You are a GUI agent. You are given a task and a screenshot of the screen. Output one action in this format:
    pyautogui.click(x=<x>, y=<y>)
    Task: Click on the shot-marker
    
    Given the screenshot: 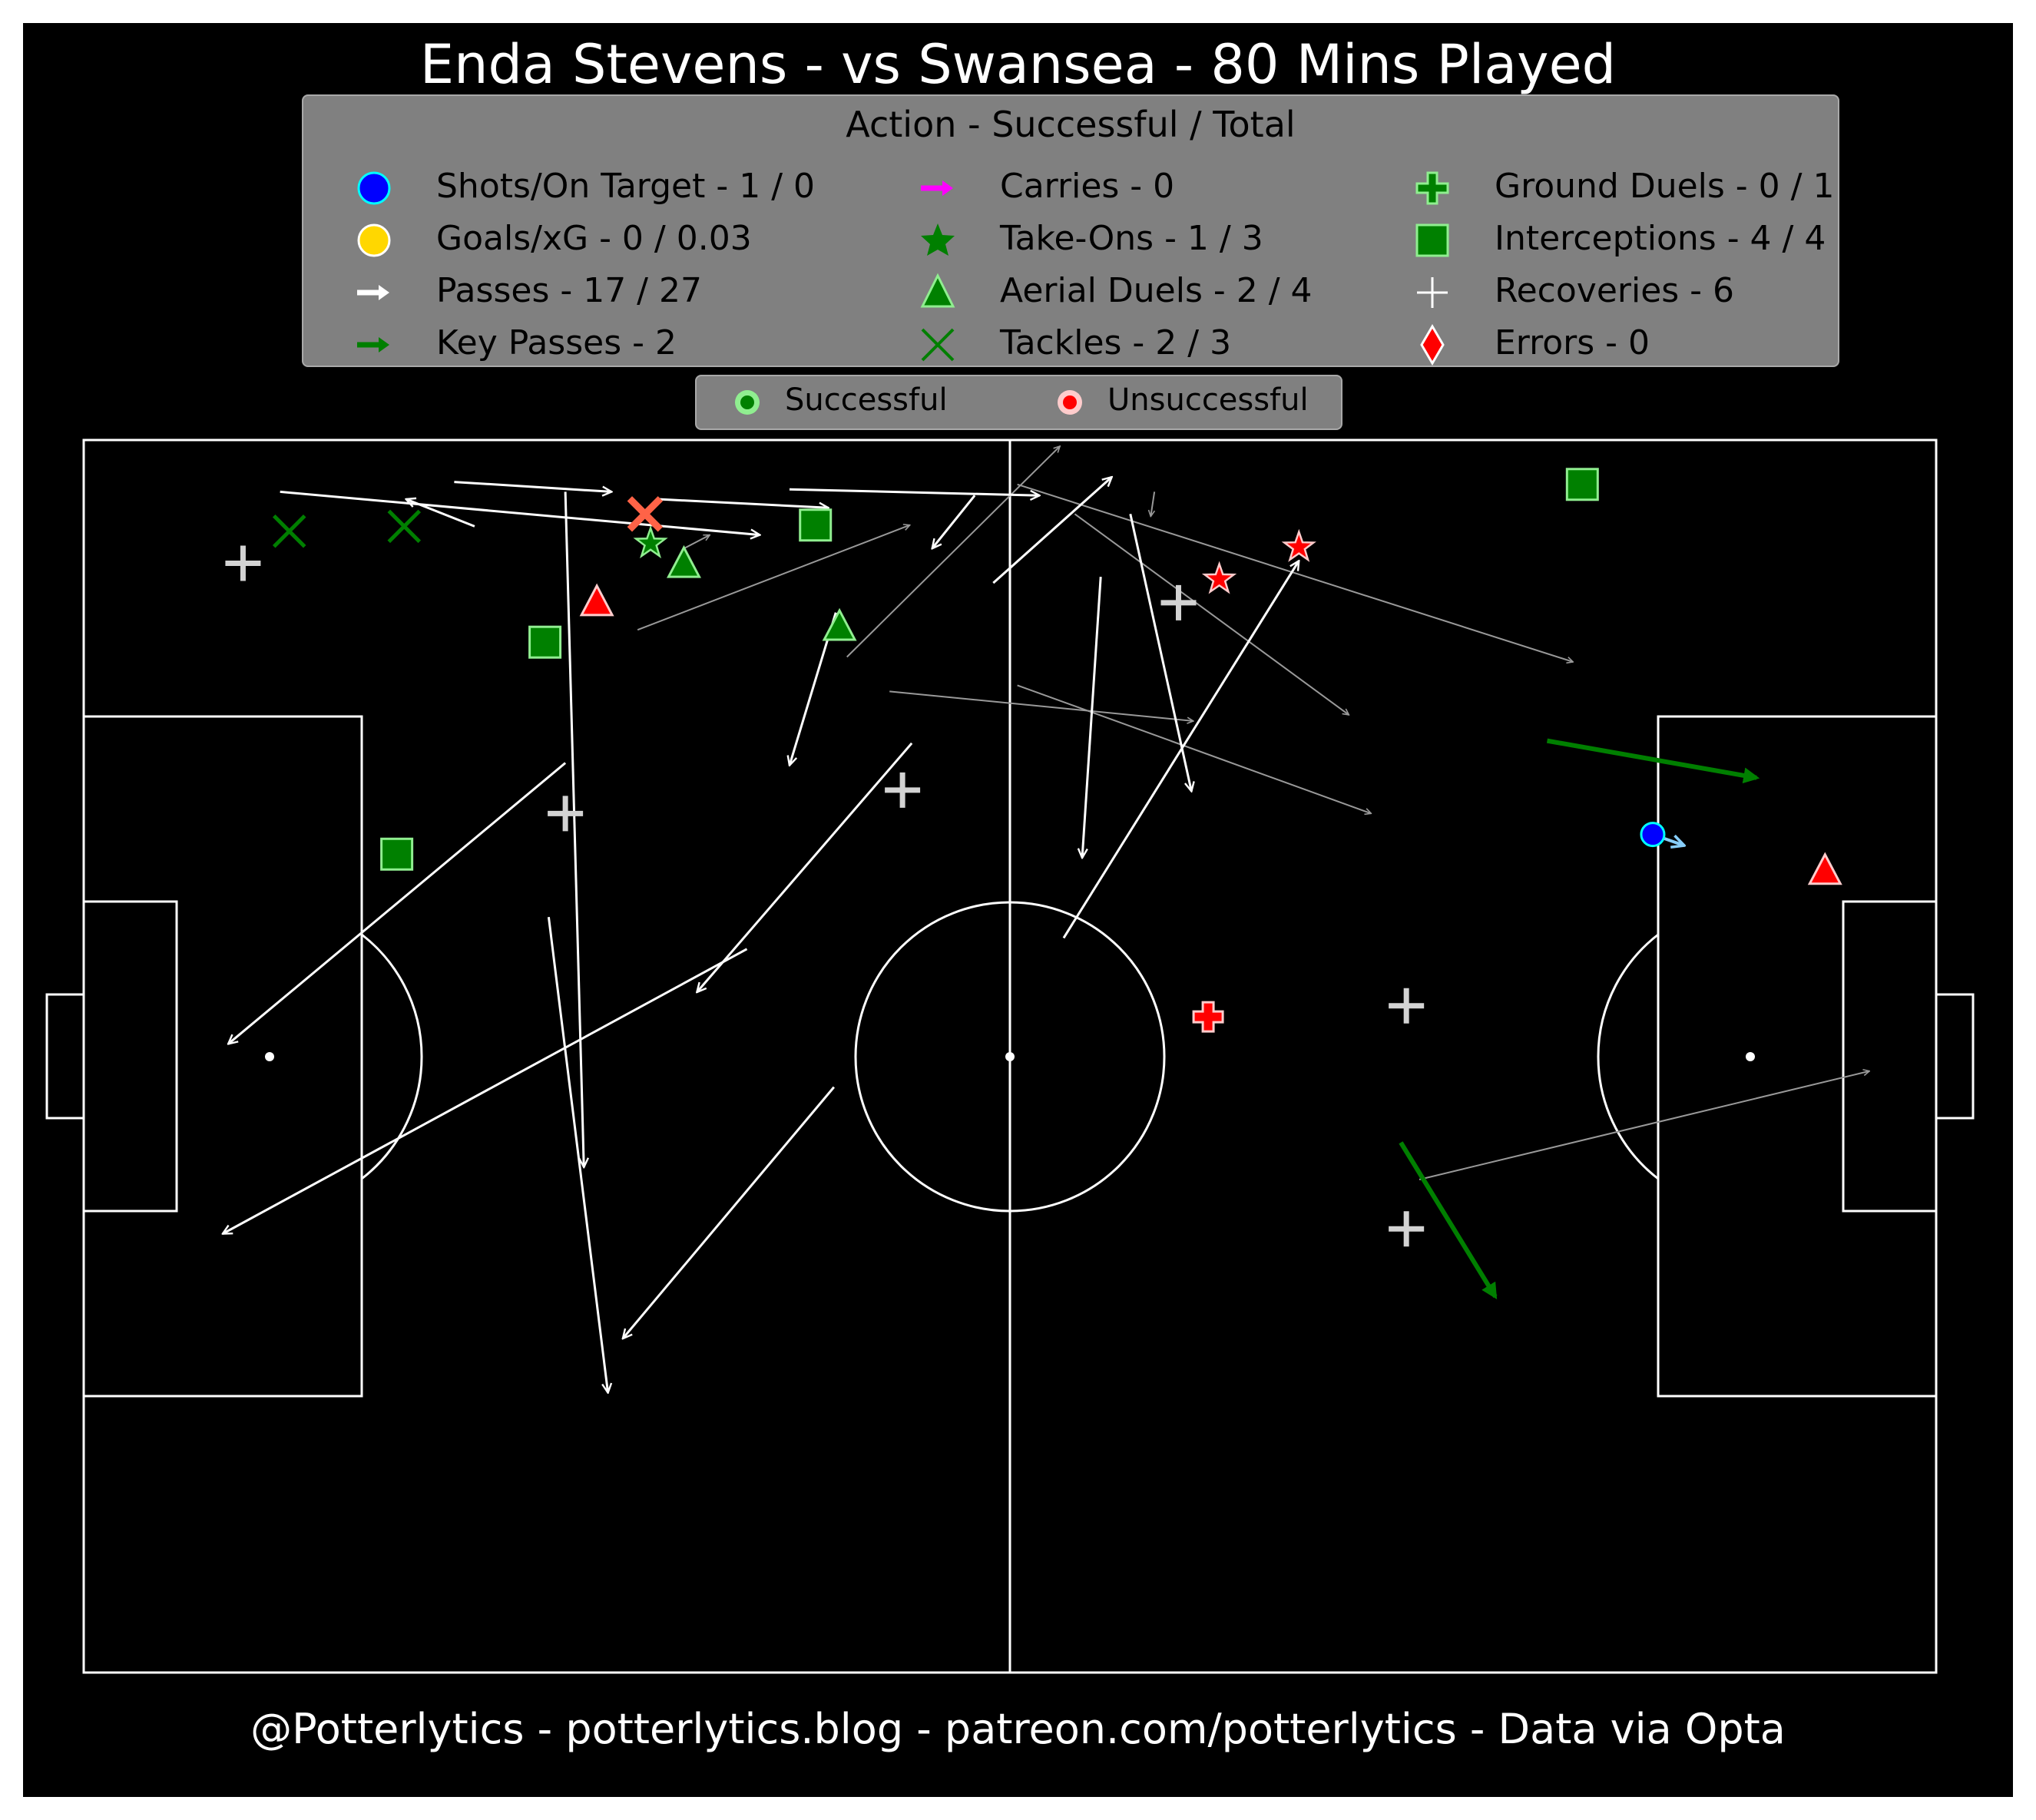 What is the action you would take?
    pyautogui.click(x=1653, y=835)
    